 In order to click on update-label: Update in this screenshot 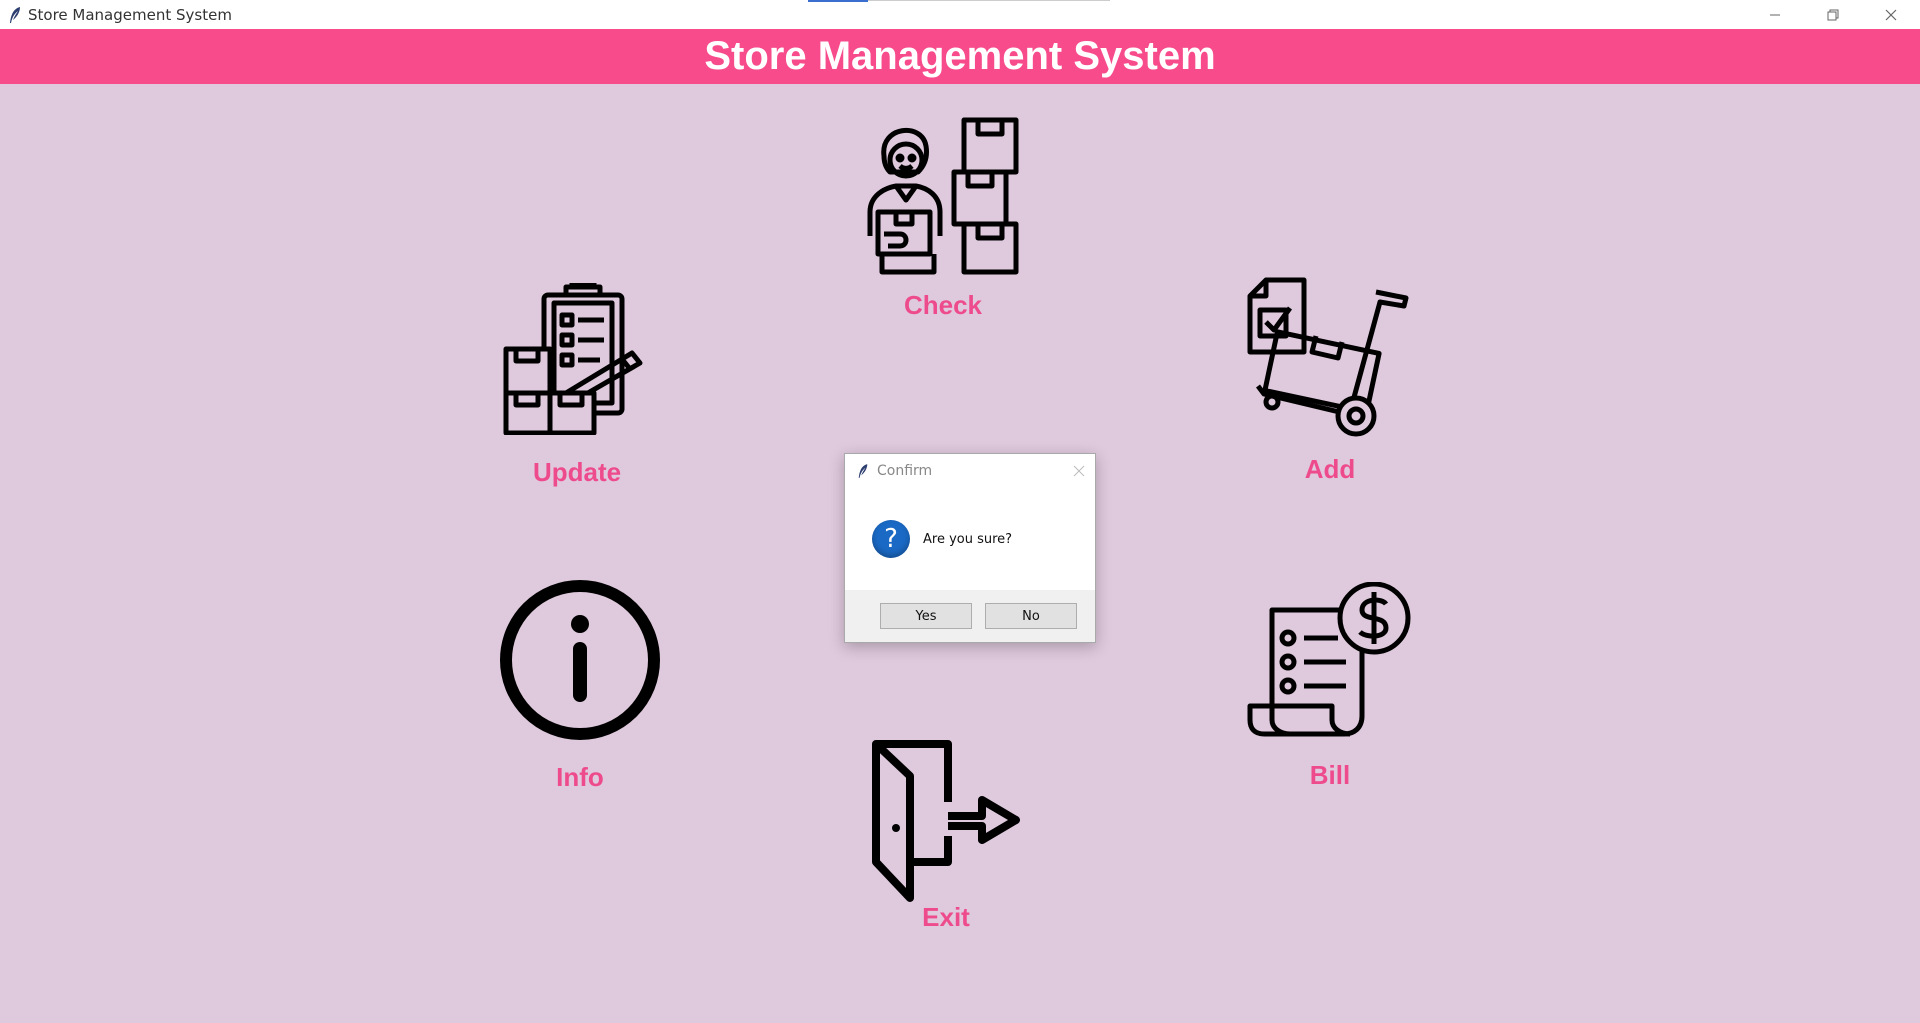, I will do `click(577, 472)`.